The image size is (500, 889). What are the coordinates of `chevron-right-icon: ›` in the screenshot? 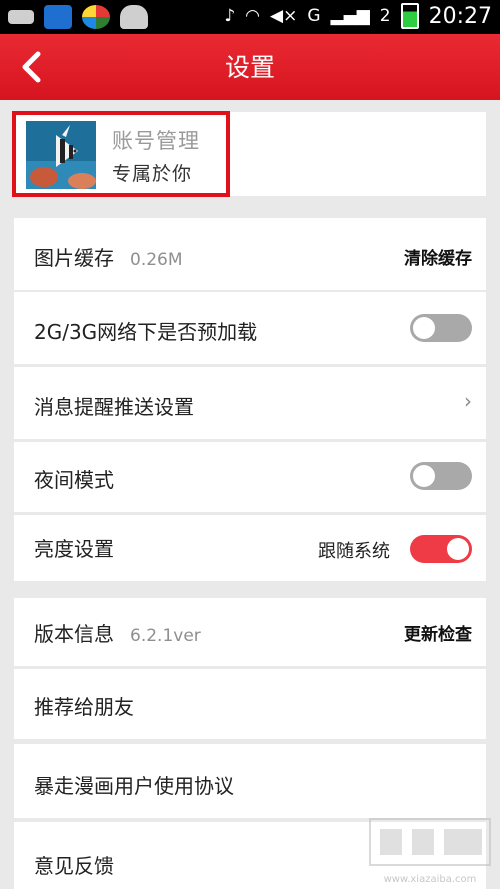 It's located at (468, 401).